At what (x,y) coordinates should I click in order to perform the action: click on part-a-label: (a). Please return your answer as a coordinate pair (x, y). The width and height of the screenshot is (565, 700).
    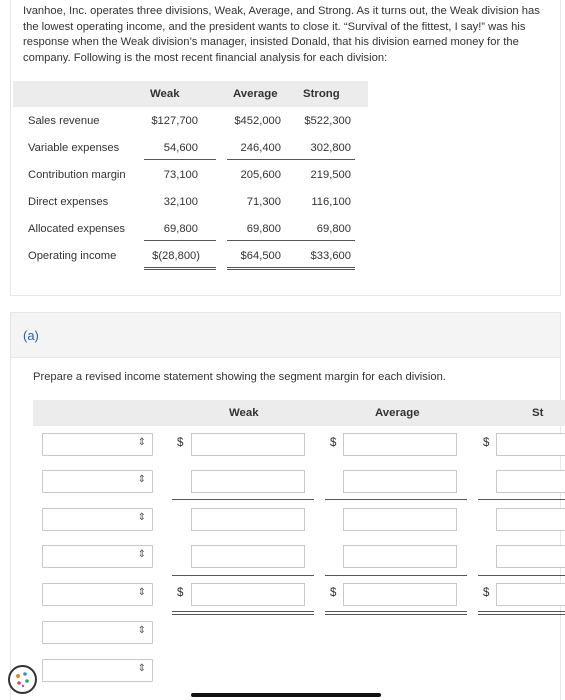
    Looking at the image, I should click on (31, 335).